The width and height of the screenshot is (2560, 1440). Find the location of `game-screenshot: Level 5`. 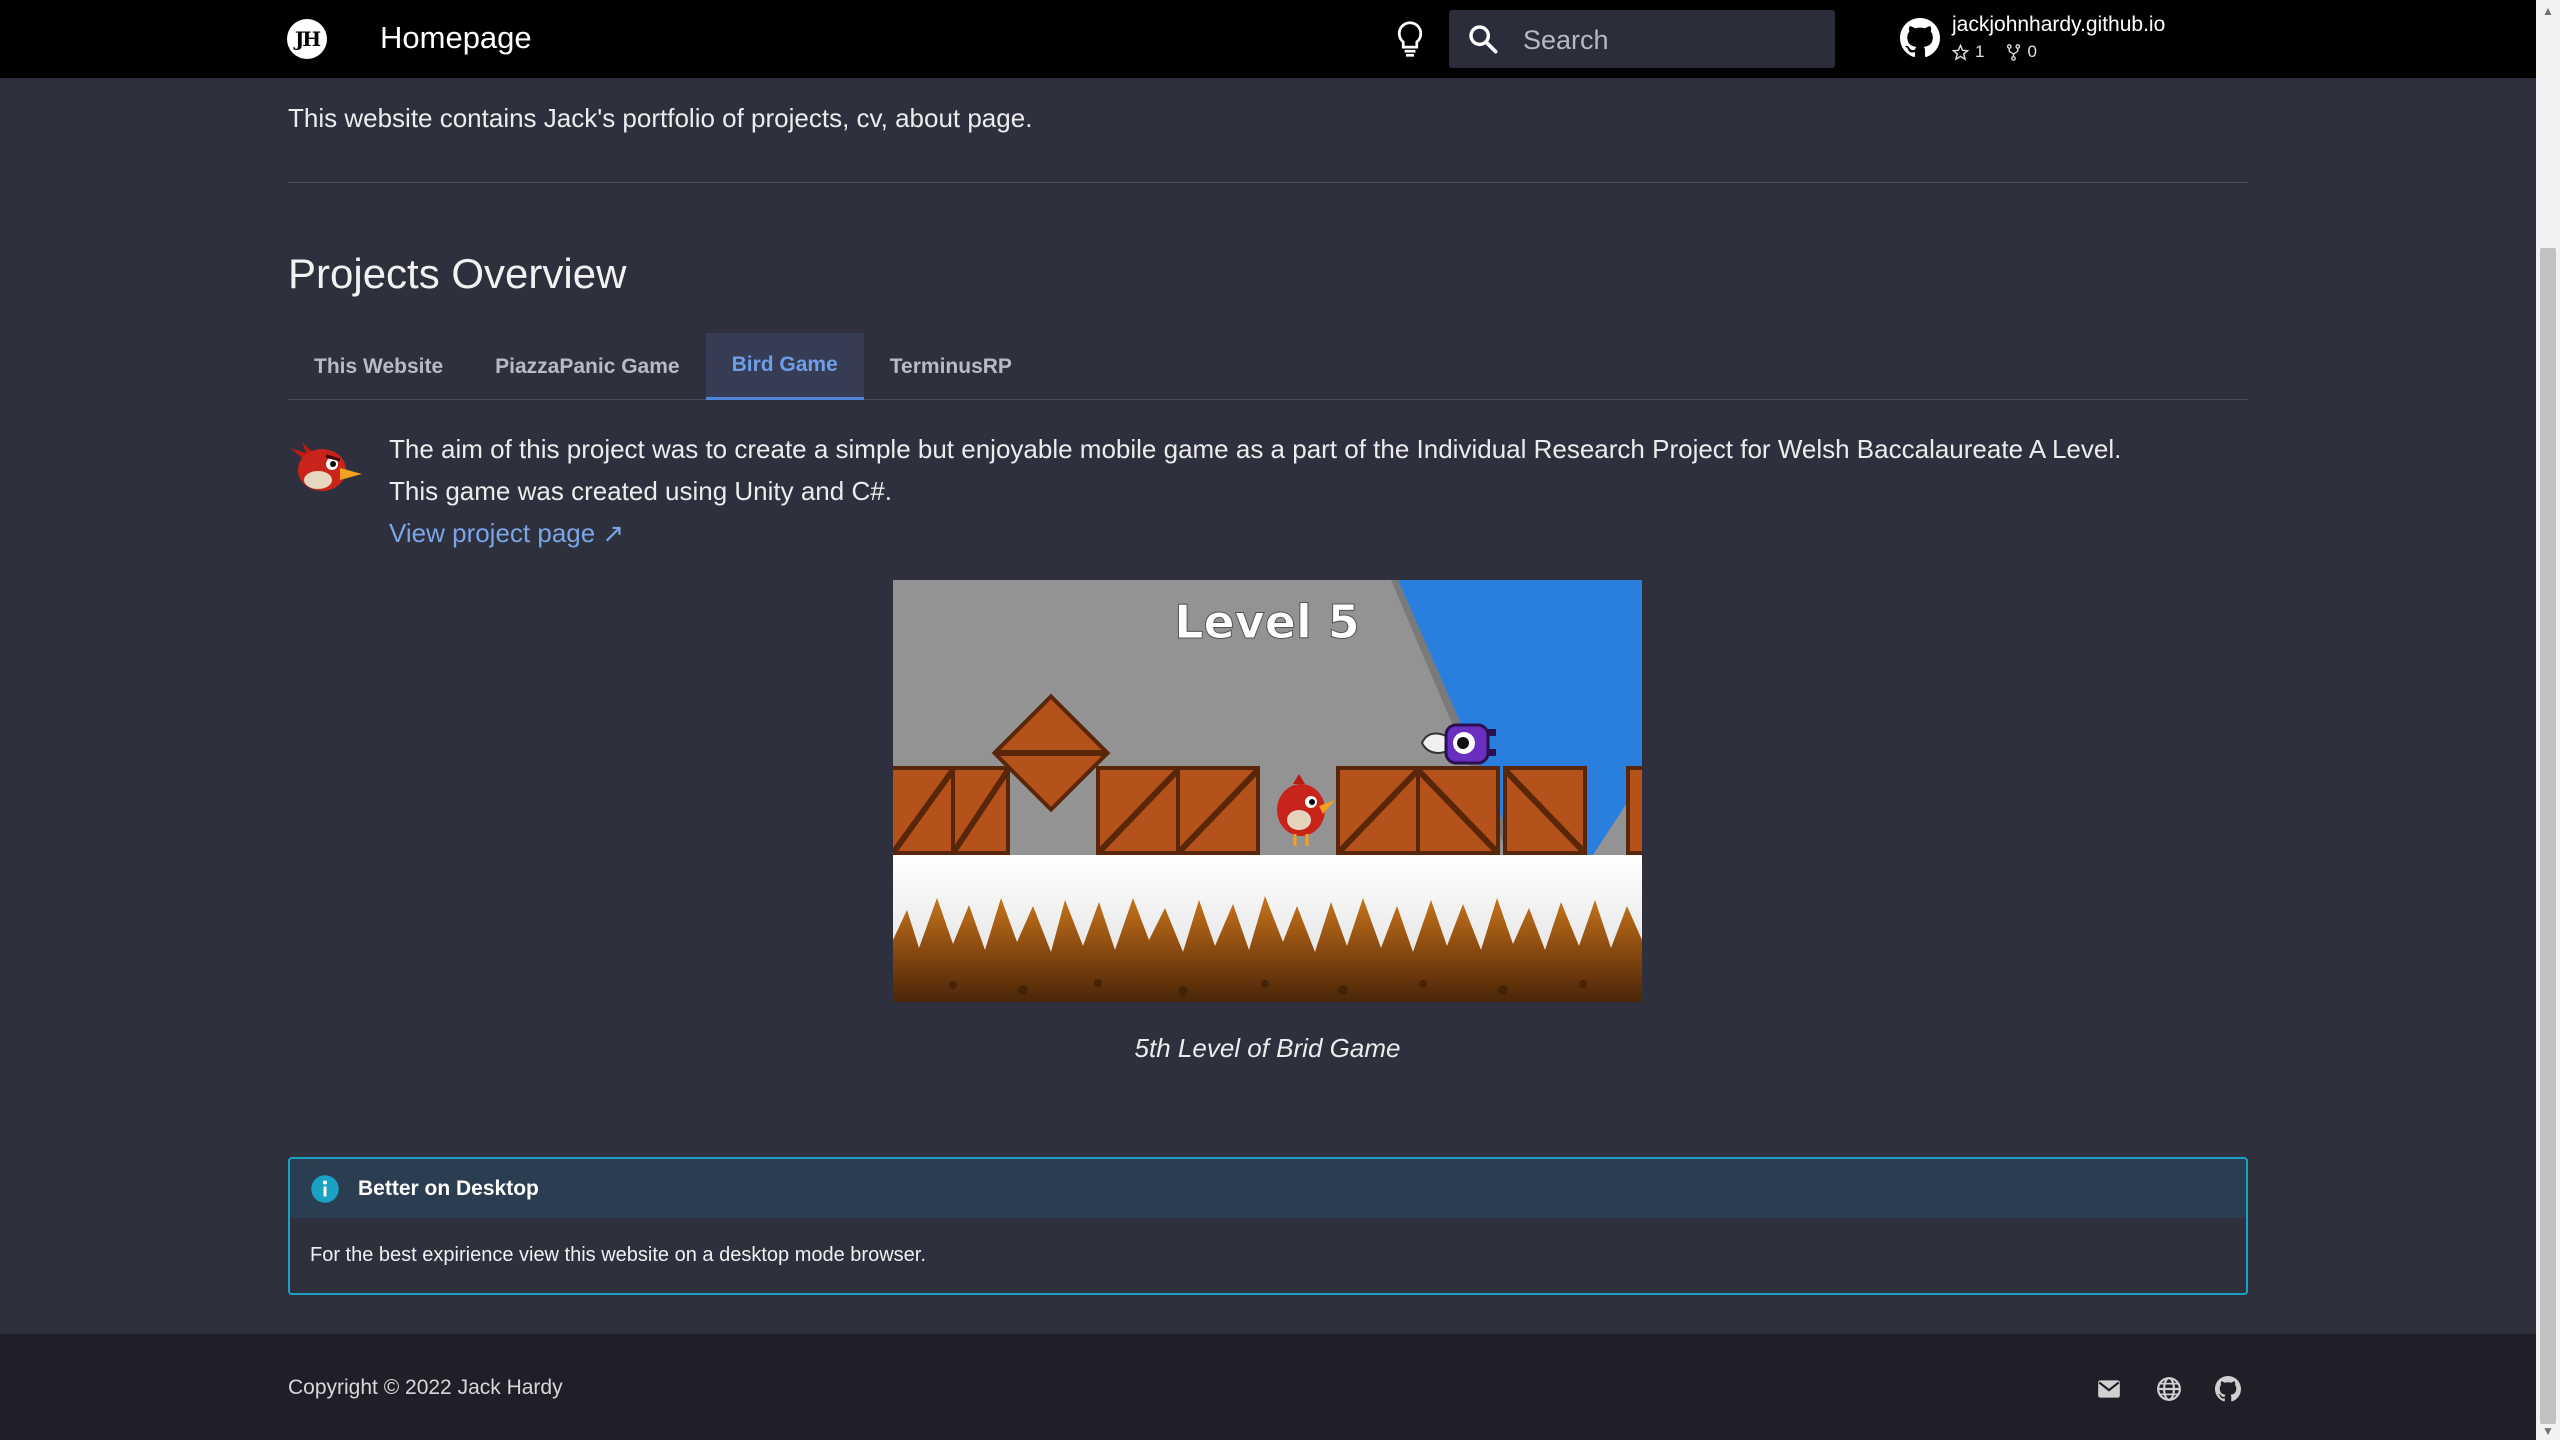

game-screenshot: Level 5 is located at coordinates (1267, 791).